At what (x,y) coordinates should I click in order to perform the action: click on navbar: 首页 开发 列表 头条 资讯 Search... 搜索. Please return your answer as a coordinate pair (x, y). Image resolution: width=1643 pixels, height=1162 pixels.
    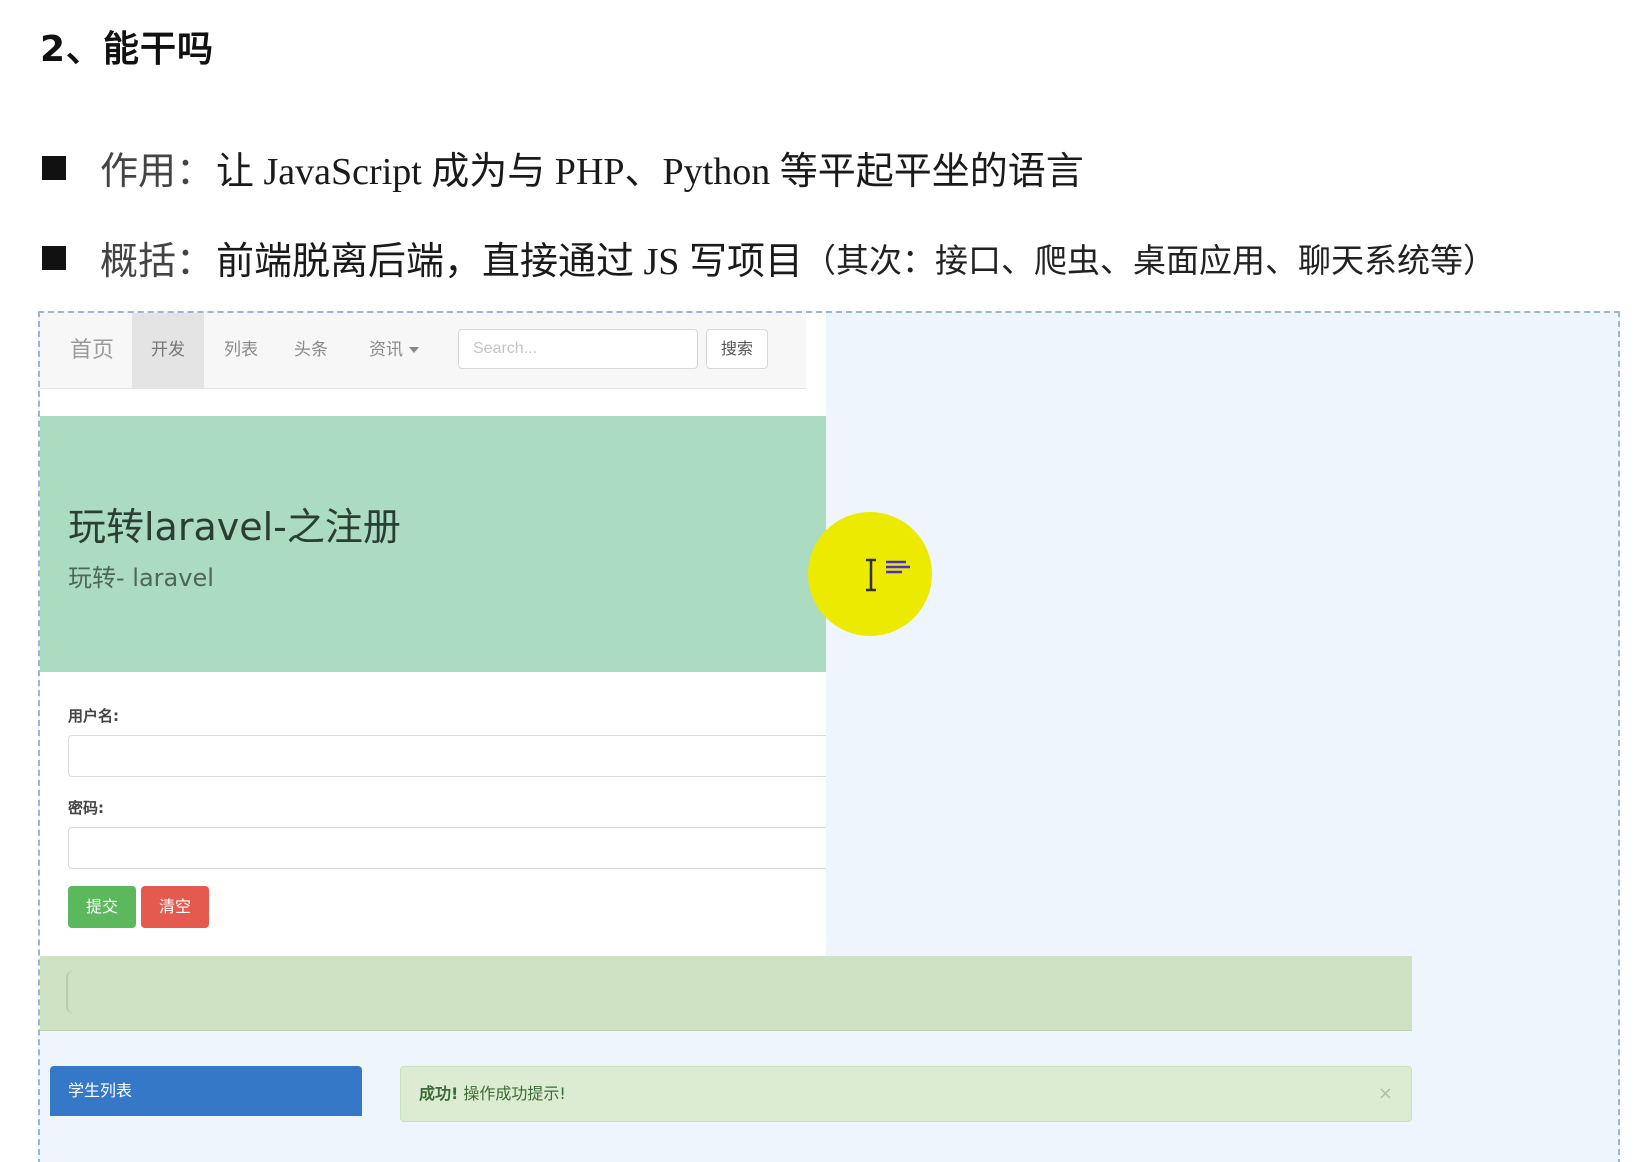
    Looking at the image, I should click on (423, 351).